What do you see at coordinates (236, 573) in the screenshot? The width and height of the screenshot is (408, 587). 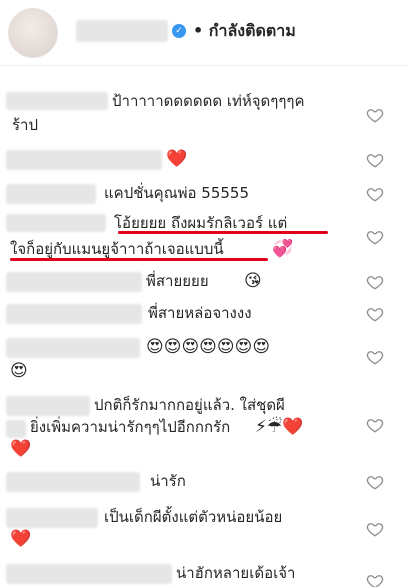 I see `comment-text: น่าฮักหลายเด้อเจ้า` at bounding box center [236, 573].